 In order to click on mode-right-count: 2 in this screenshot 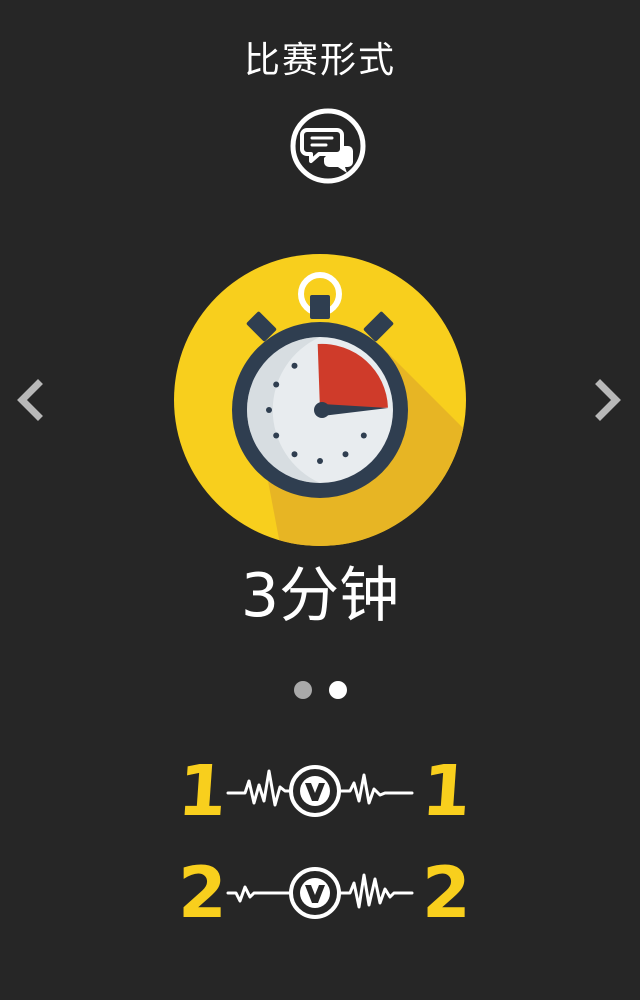, I will do `click(446, 893)`.